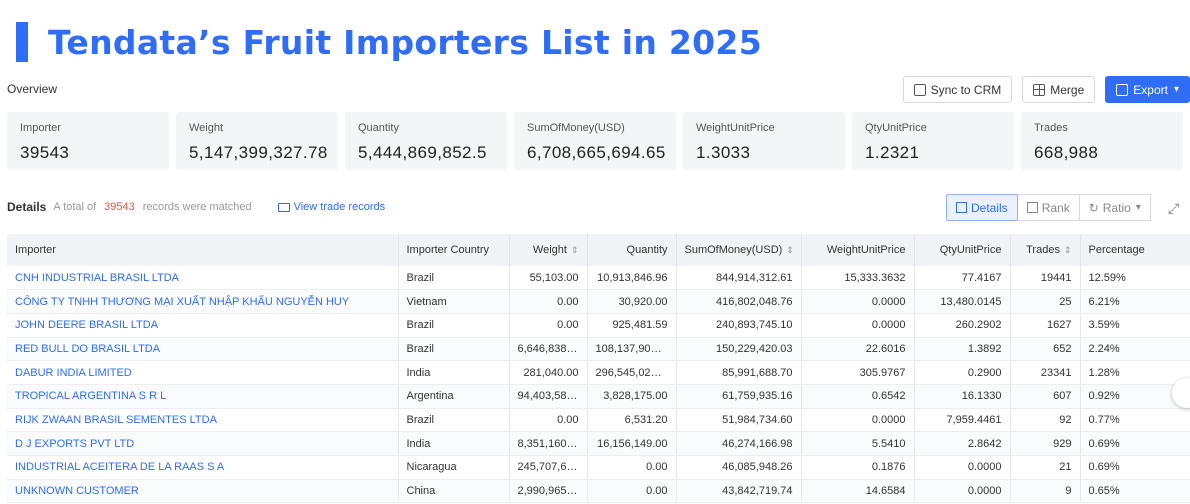  What do you see at coordinates (203, 250) in the screenshot?
I see `column-header: Importer` at bounding box center [203, 250].